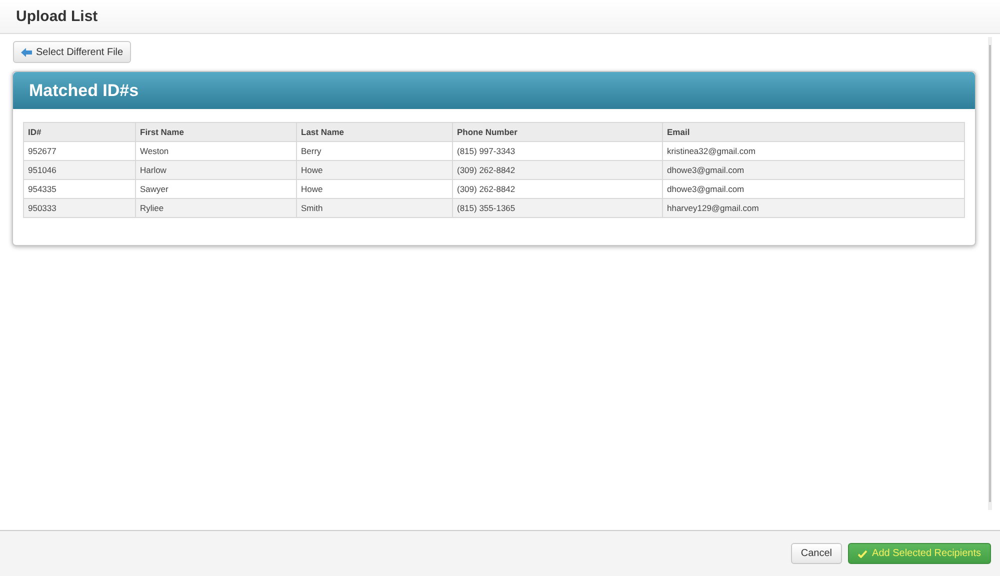 The height and width of the screenshot is (576, 1000). Describe the element at coordinates (57, 16) in the screenshot. I see `window-title: Upload List` at that location.